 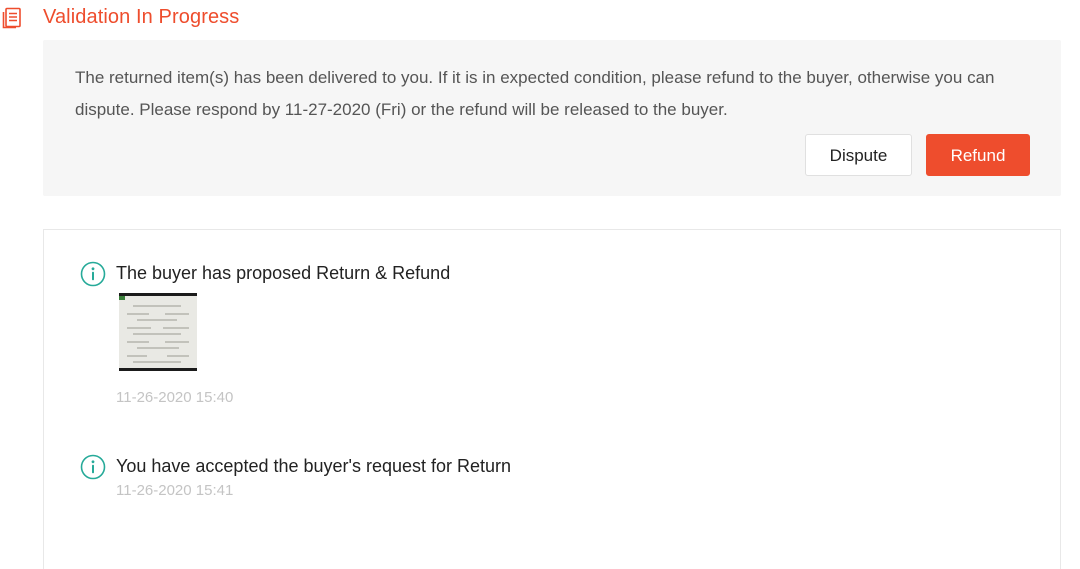 I want to click on attachment-thumbnail, so click(x=158, y=332).